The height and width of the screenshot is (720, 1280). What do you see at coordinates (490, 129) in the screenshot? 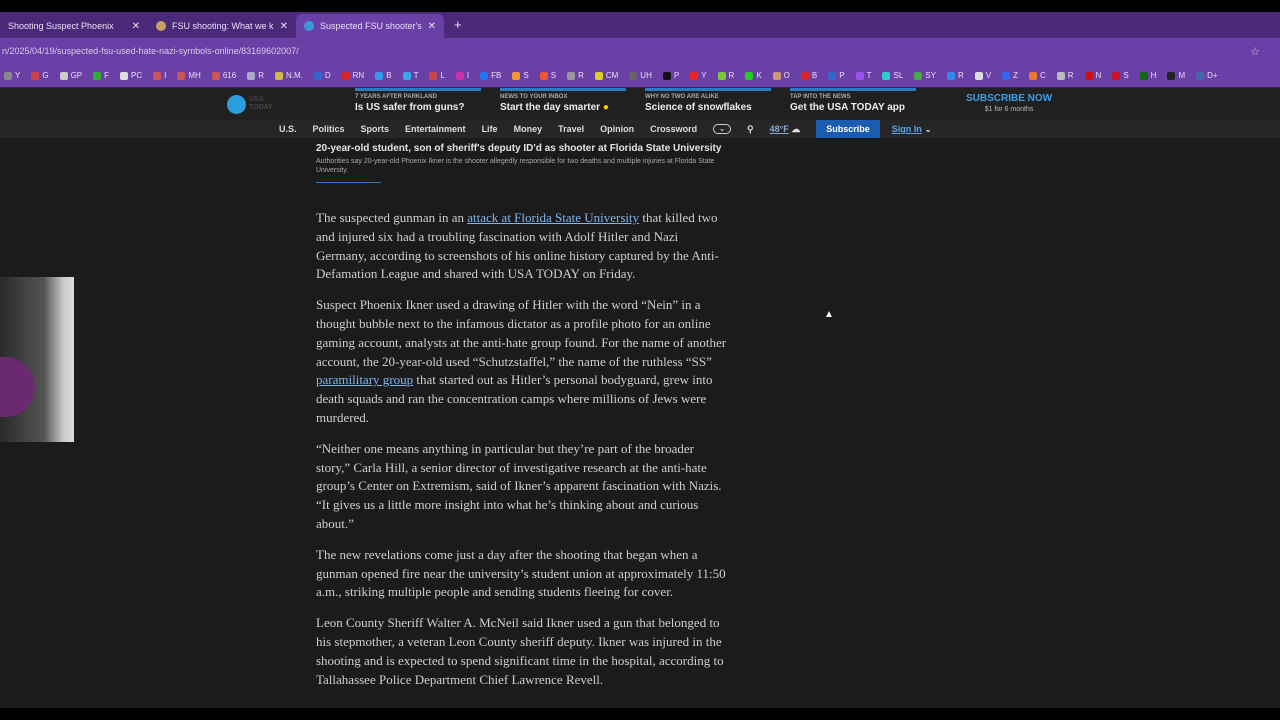
I see `nav-life: Life` at bounding box center [490, 129].